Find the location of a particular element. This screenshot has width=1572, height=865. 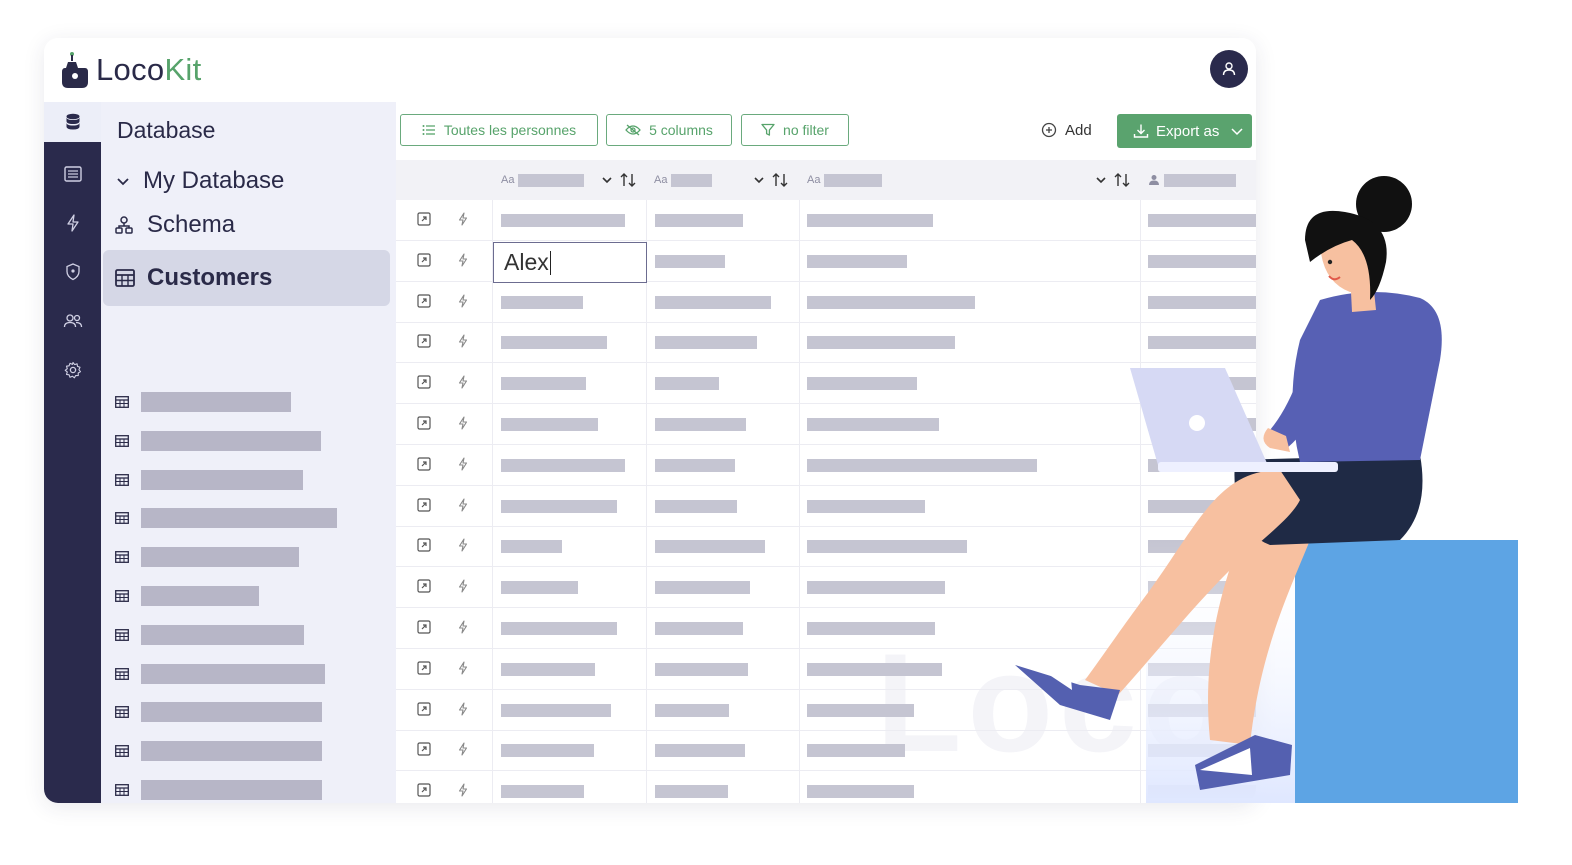

user-avatar-button is located at coordinates (1229, 69).